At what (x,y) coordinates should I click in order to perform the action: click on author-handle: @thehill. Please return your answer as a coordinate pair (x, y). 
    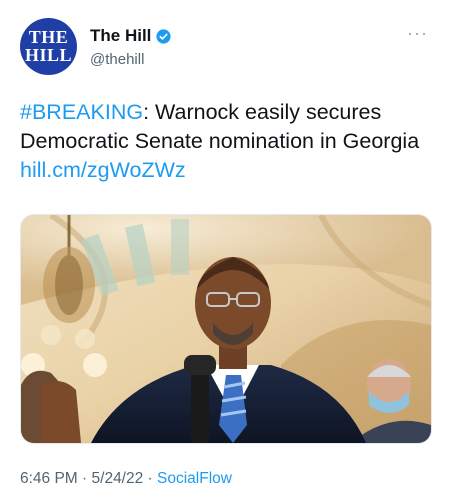
    Looking at the image, I should click on (131, 59).